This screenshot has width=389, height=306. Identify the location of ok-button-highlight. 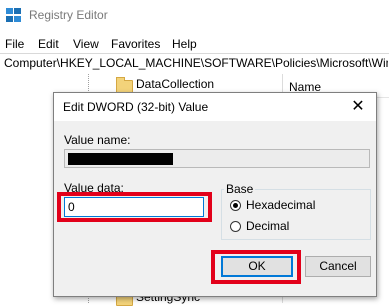
(256, 267).